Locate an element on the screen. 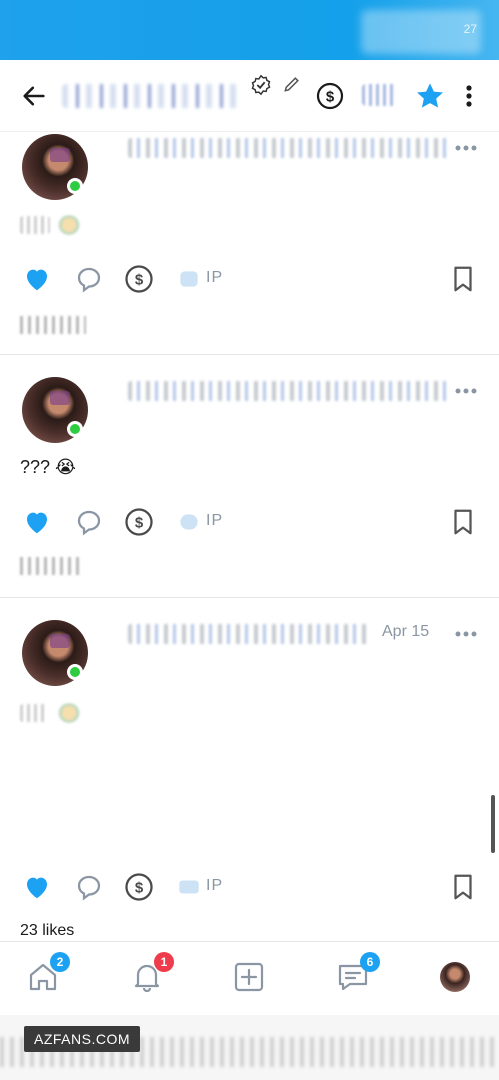 This screenshot has width=499, height=1080. back-arrow-icon is located at coordinates (34, 96).